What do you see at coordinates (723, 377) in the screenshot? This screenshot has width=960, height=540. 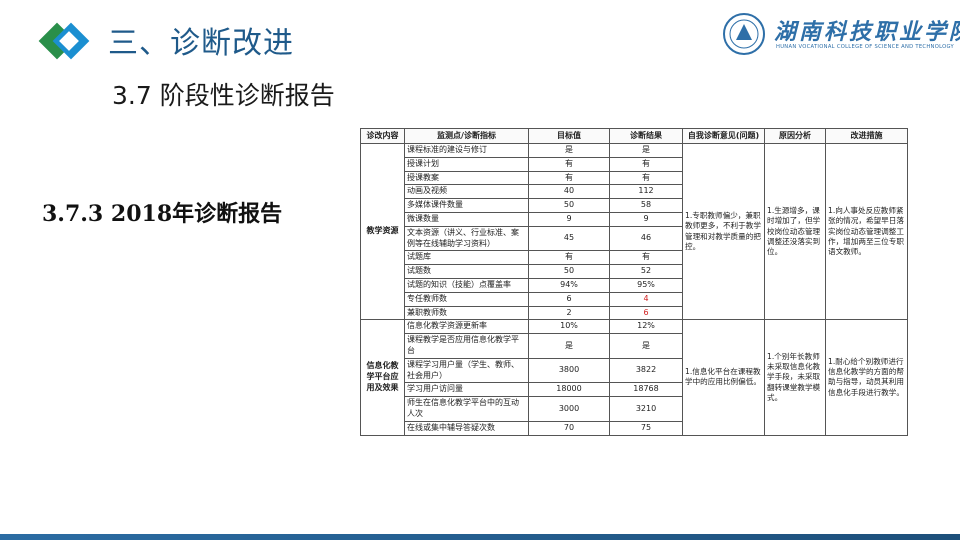 I see `opinion-cell: 1.信息化平台在课程教学中的应用比例偏低。` at bounding box center [723, 377].